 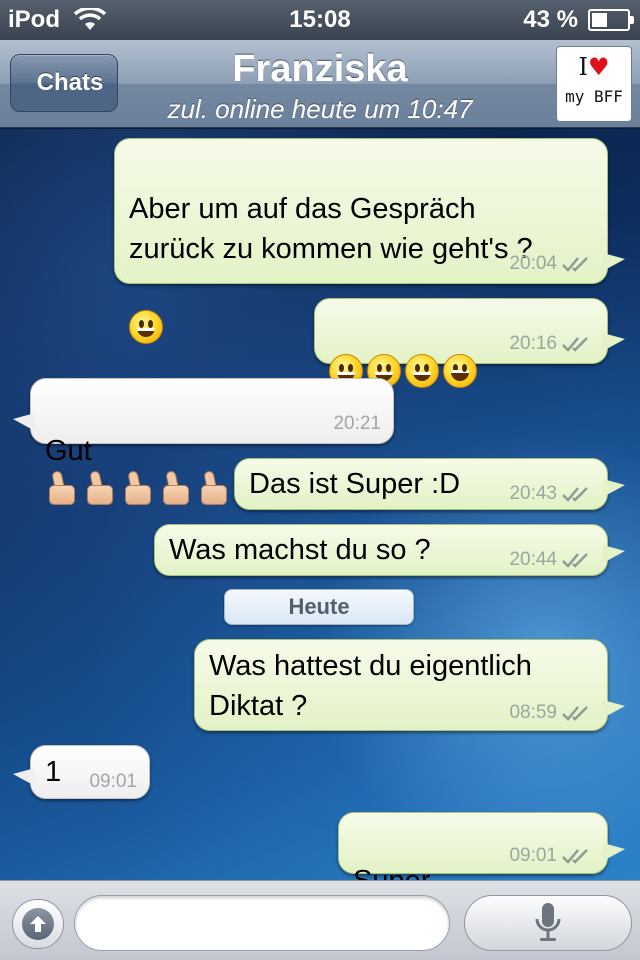 What do you see at coordinates (53, 772) in the screenshot?
I see `message-text: 1` at bounding box center [53, 772].